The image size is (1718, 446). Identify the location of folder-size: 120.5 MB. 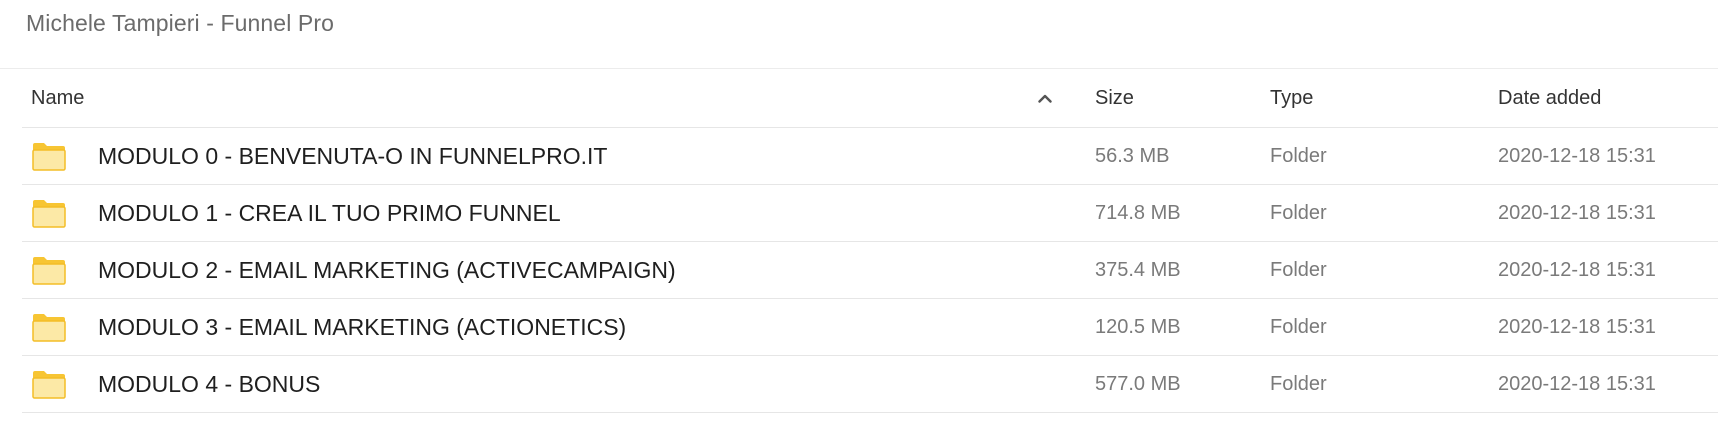
(1138, 327).